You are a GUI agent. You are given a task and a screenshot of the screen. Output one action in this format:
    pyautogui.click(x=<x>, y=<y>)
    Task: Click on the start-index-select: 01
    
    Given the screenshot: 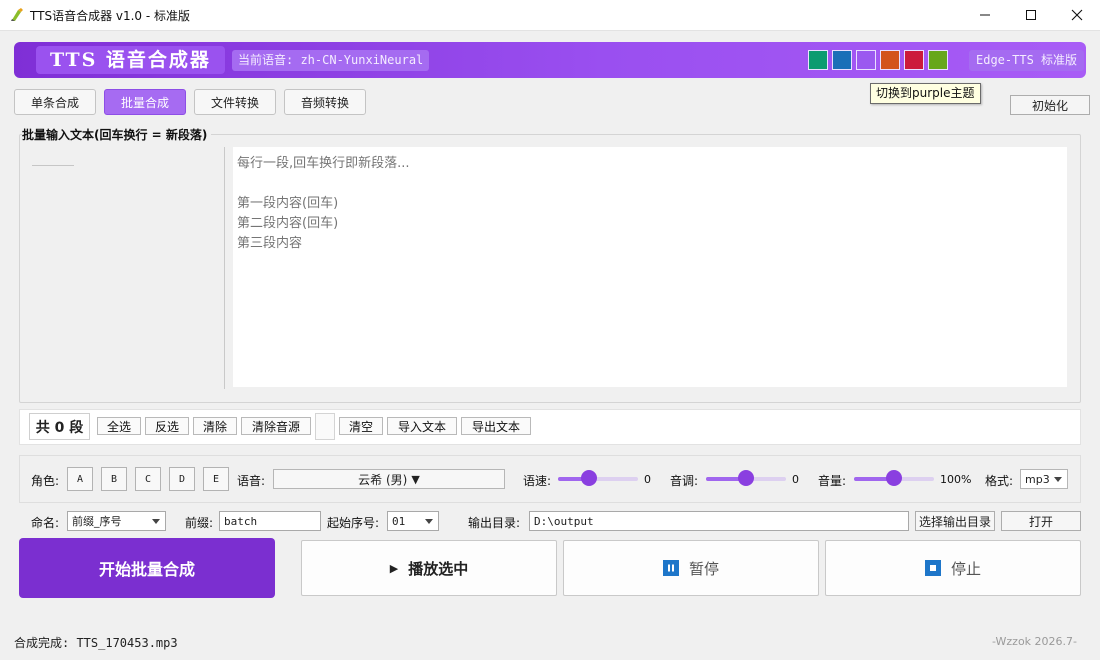 What is the action you would take?
    pyautogui.click(x=413, y=521)
    